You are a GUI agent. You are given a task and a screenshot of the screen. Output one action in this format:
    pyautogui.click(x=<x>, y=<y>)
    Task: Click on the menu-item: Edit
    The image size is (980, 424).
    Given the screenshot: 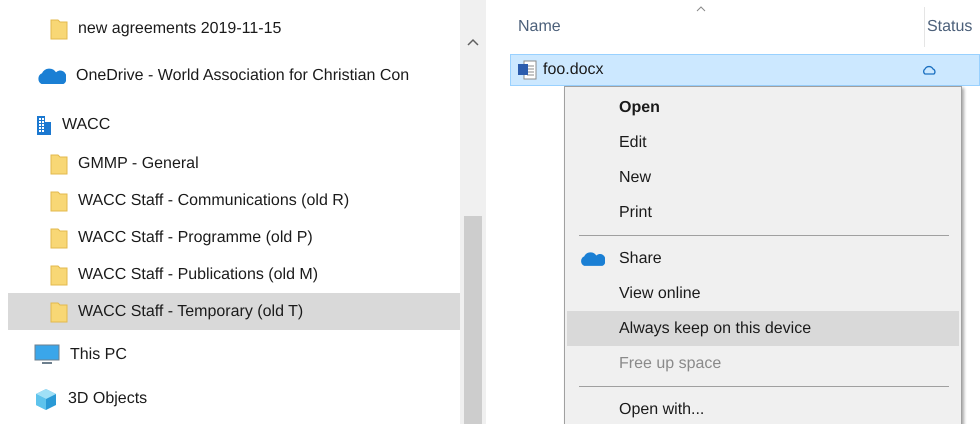 What is the action you would take?
    pyautogui.click(x=763, y=142)
    